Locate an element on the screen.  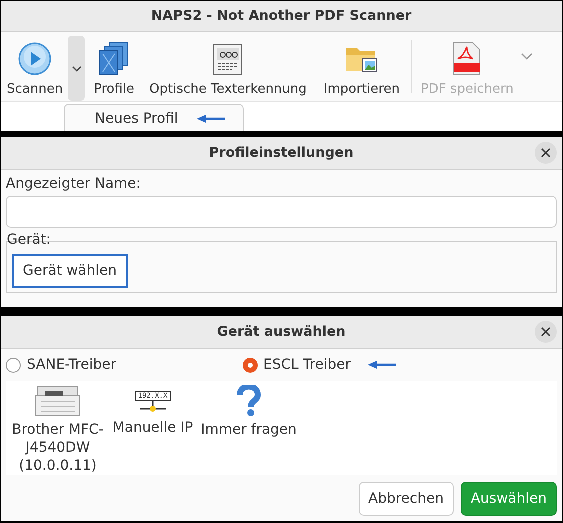
device-name: Immer fragen is located at coordinates (249, 430).